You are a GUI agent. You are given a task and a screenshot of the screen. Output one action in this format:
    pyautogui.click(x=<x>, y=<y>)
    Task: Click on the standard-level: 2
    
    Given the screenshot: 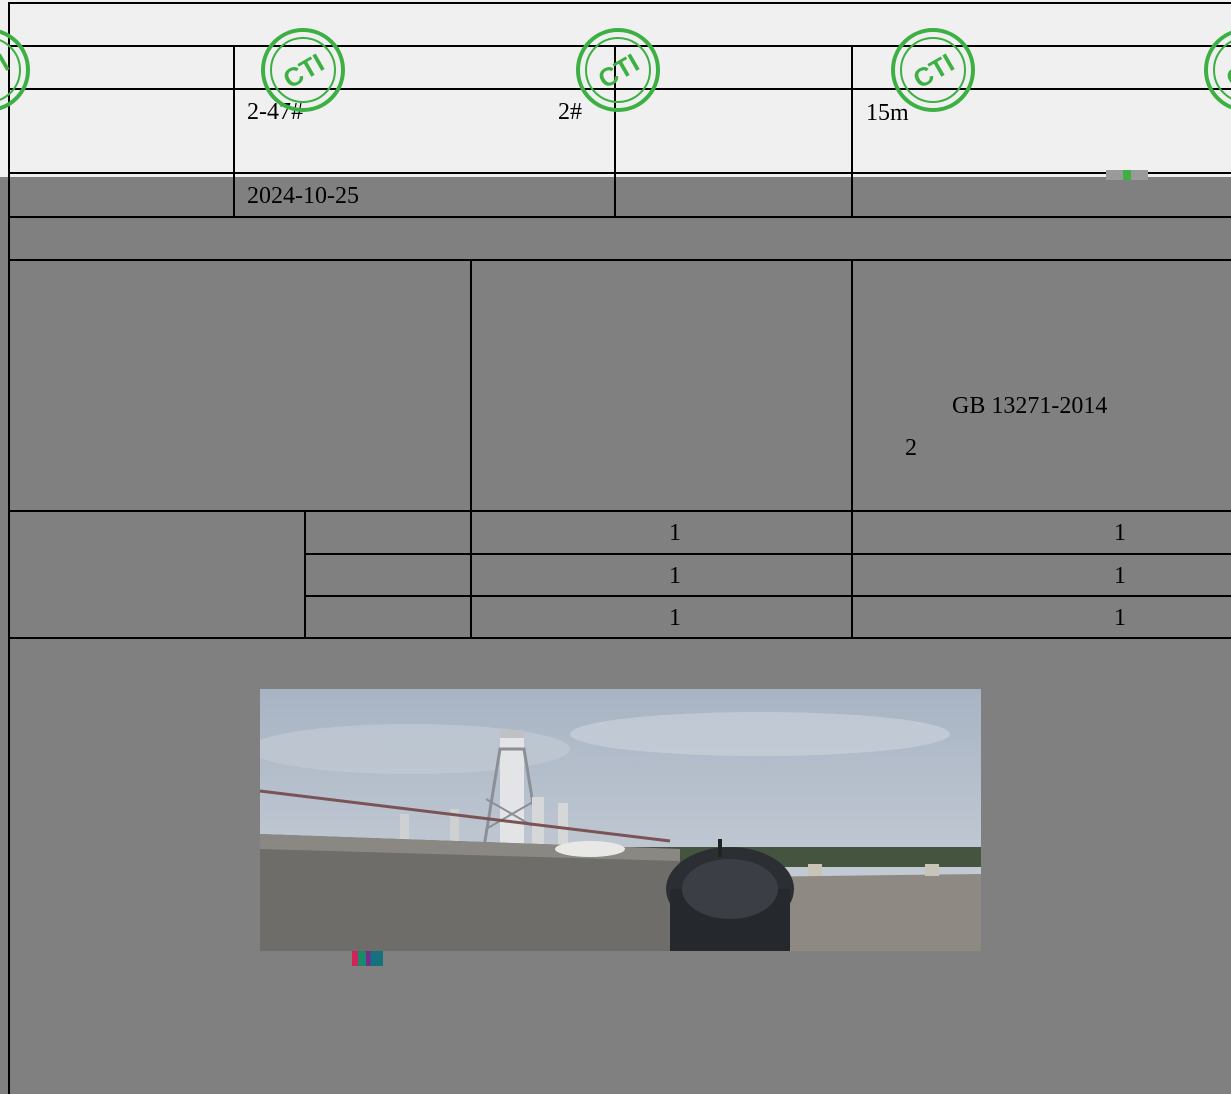 What is the action you would take?
    pyautogui.click(x=911, y=448)
    